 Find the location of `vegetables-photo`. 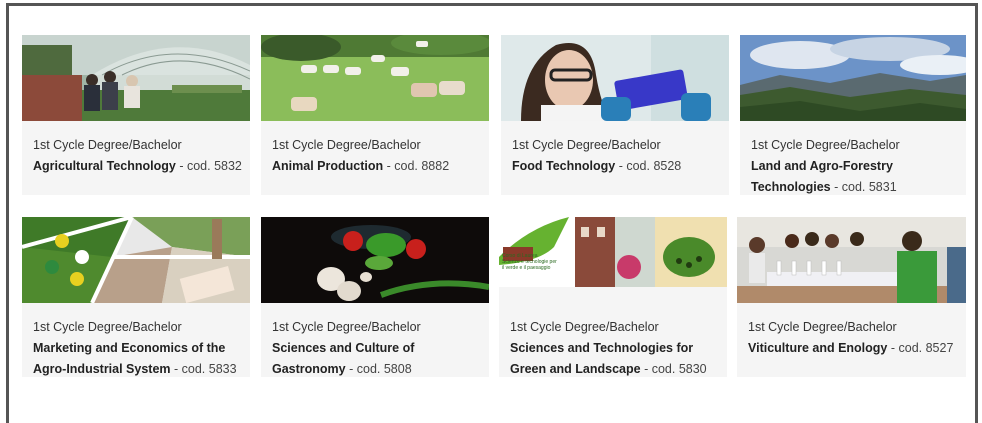

vegetables-photo is located at coordinates (375, 260).